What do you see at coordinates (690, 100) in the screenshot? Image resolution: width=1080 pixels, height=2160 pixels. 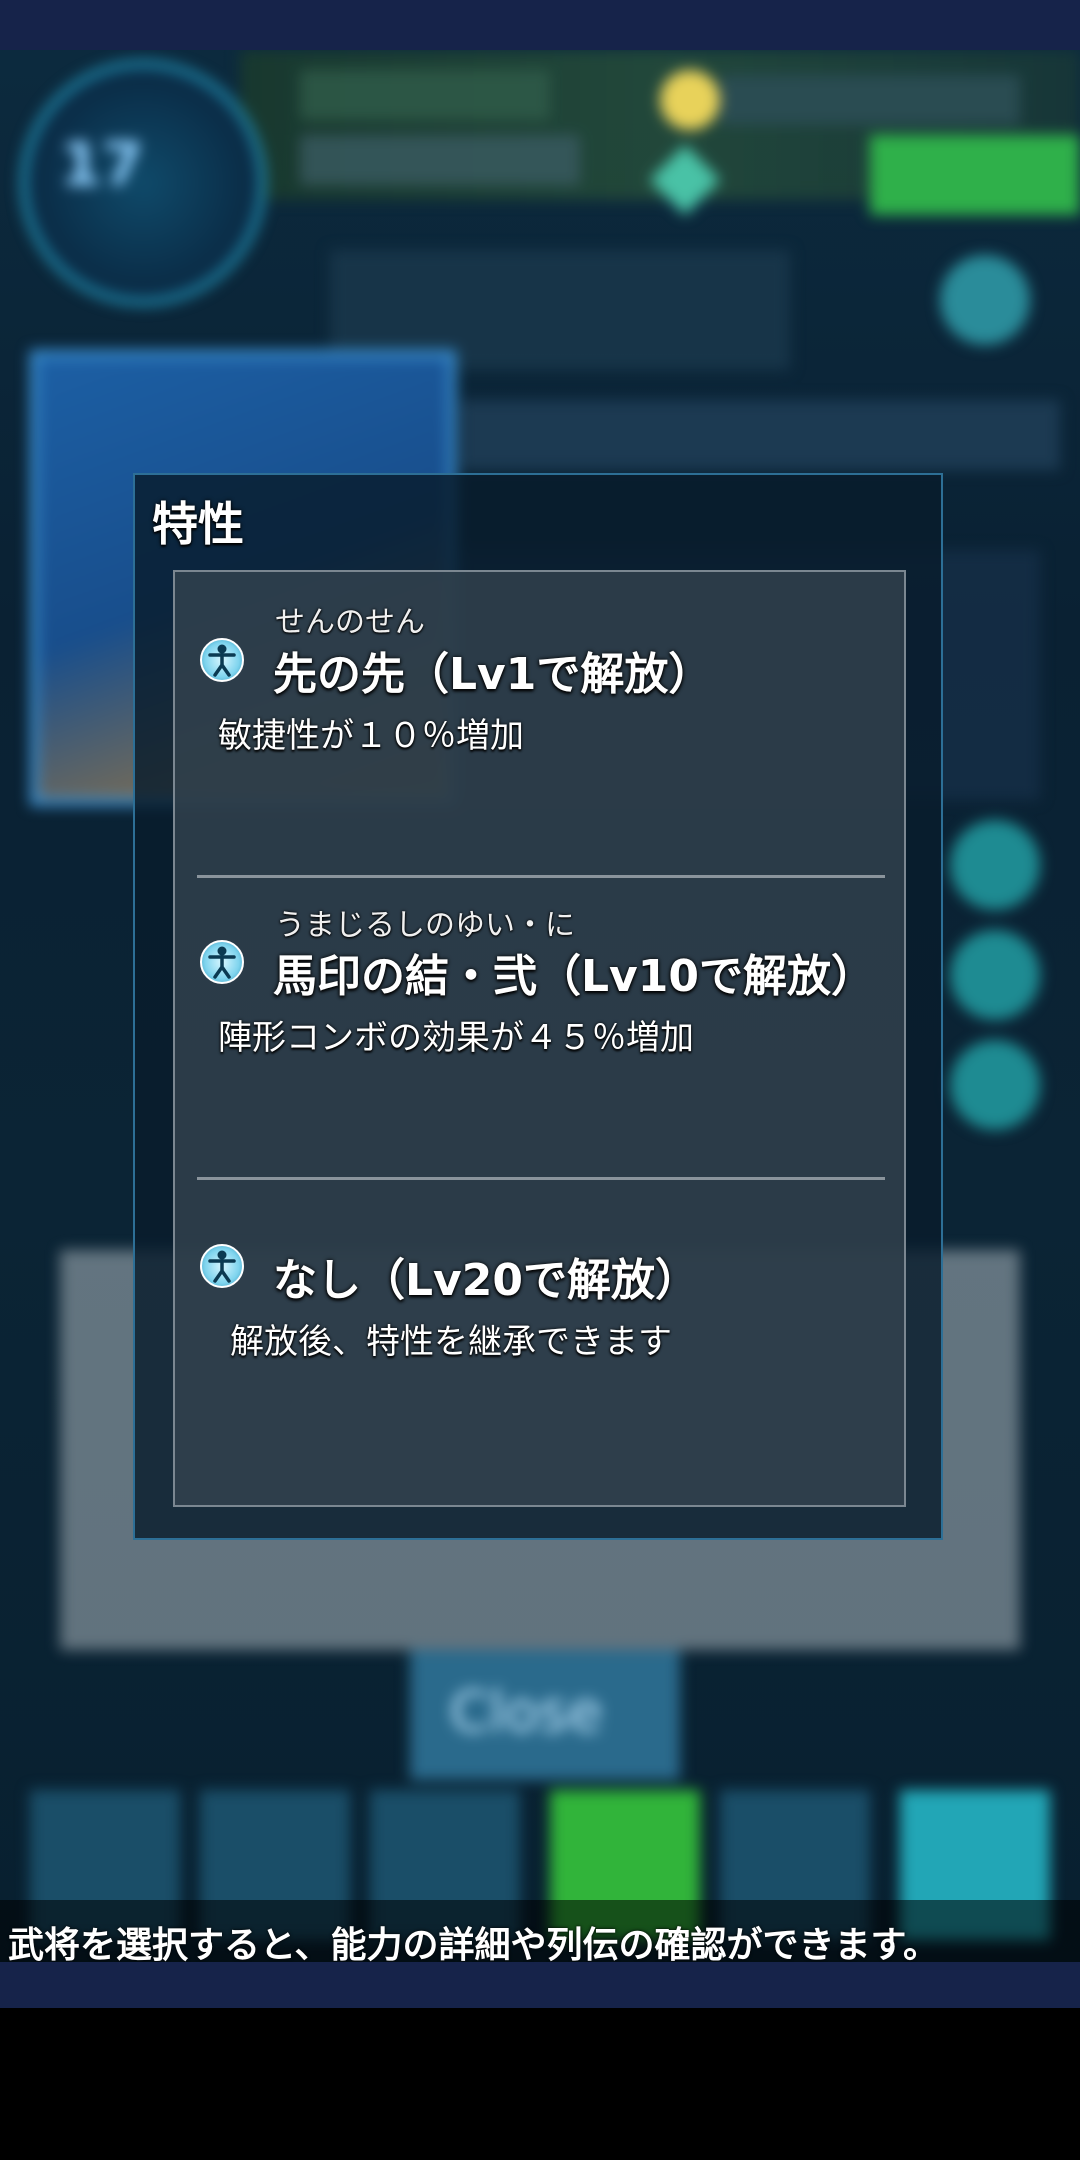 I see `coin-icon` at bounding box center [690, 100].